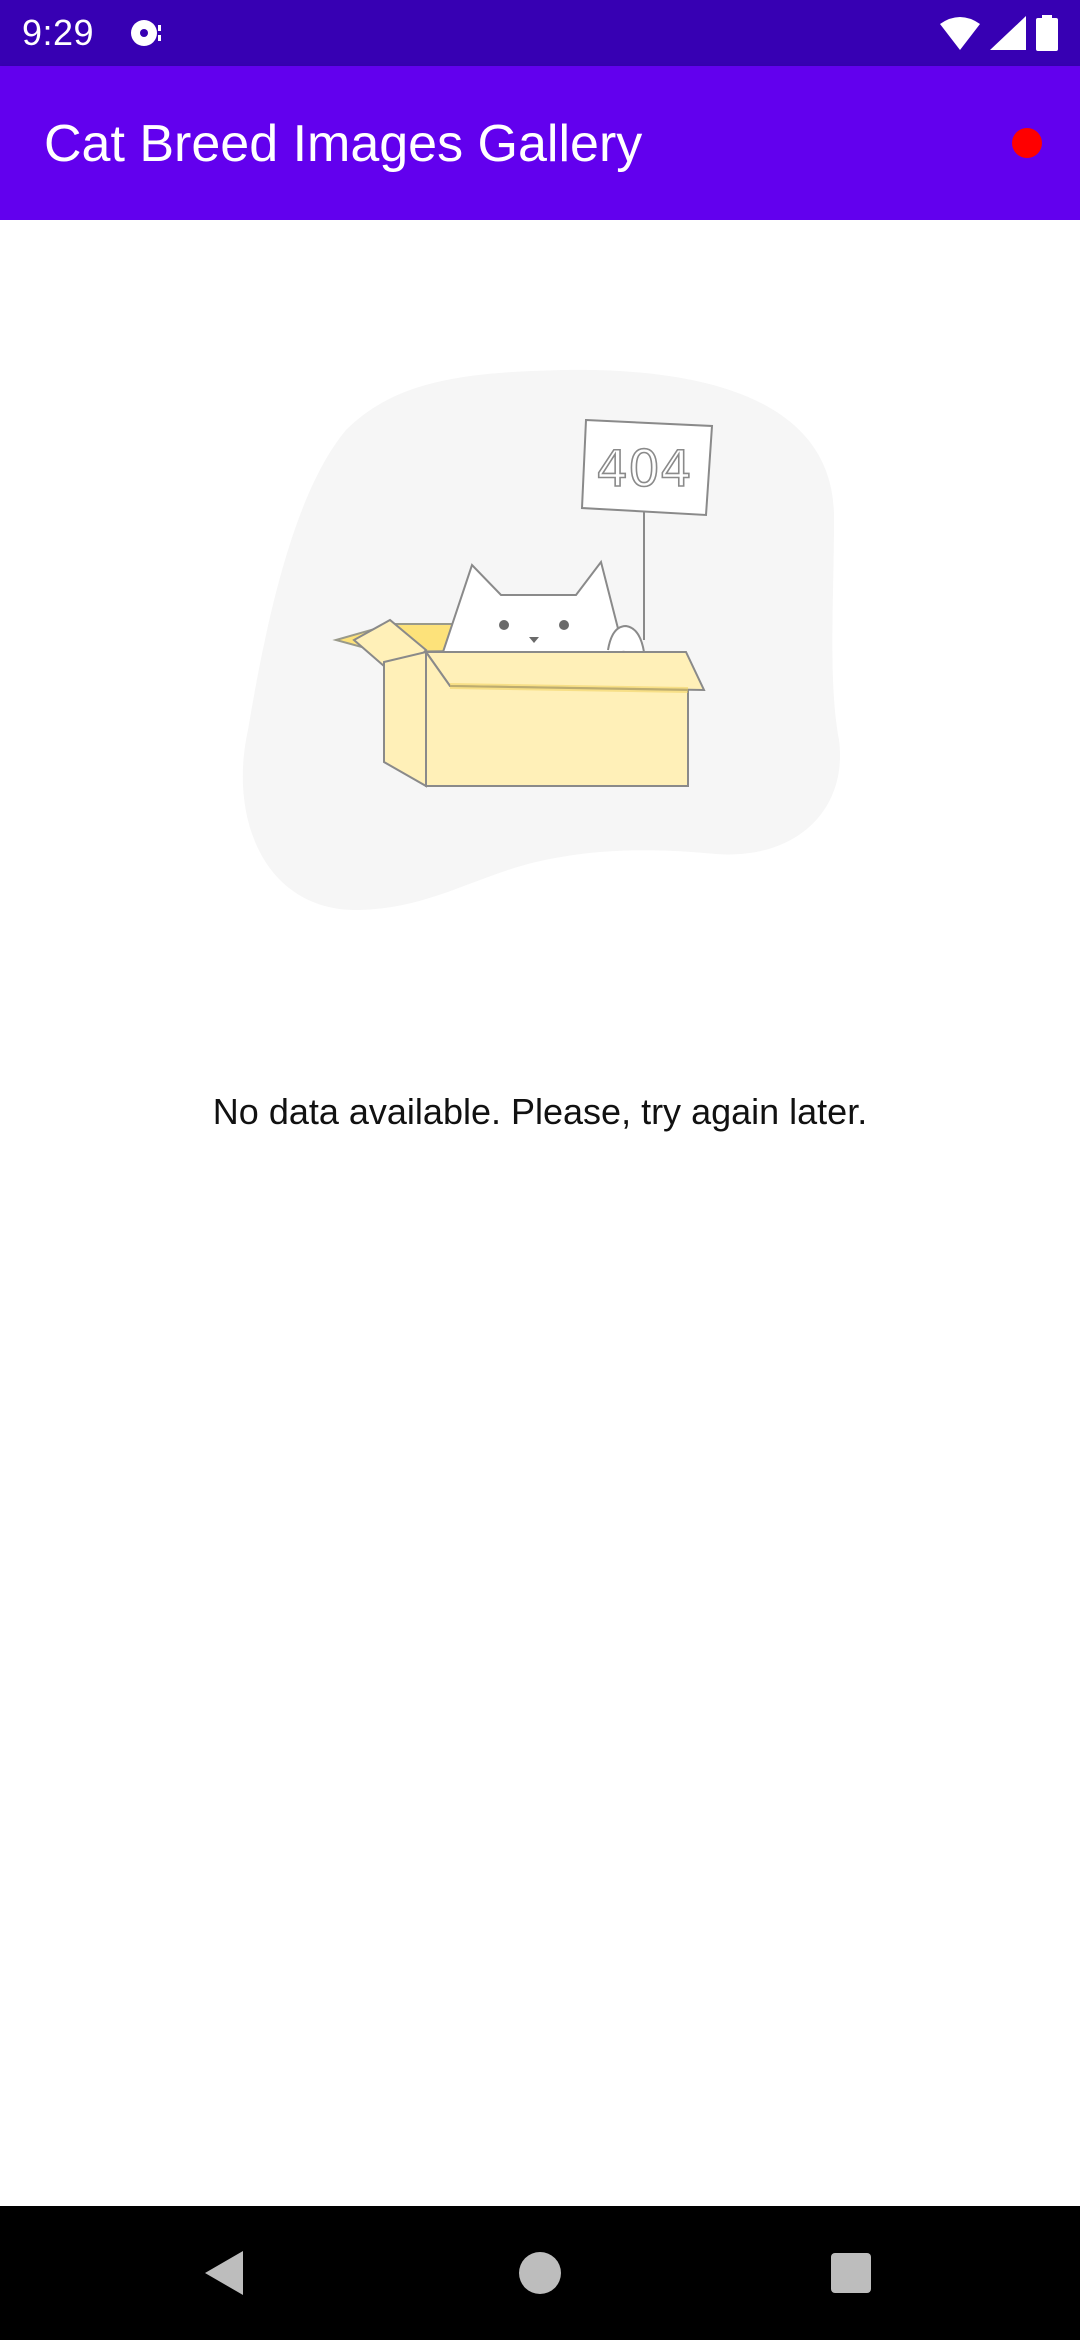 This screenshot has height=2340, width=1080. I want to click on status-bar: 9:29, so click(540, 33).